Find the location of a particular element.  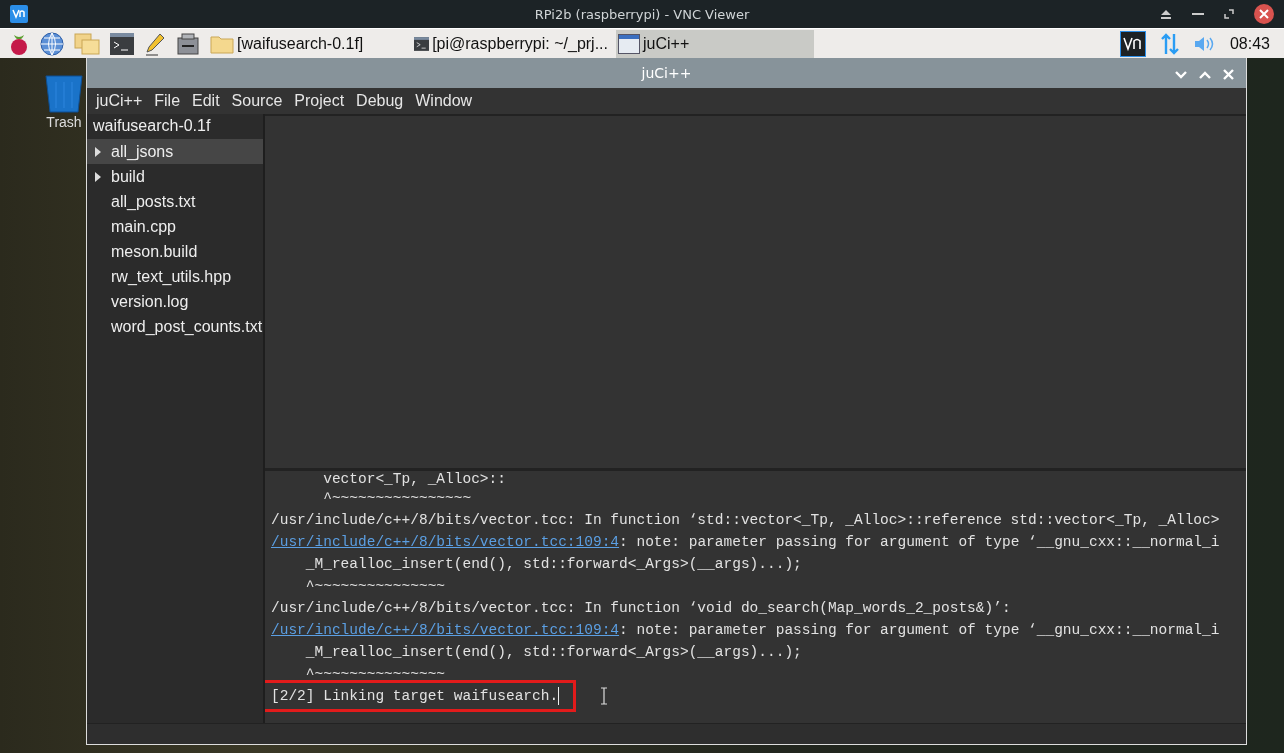

window-icon is located at coordinates (629, 43).